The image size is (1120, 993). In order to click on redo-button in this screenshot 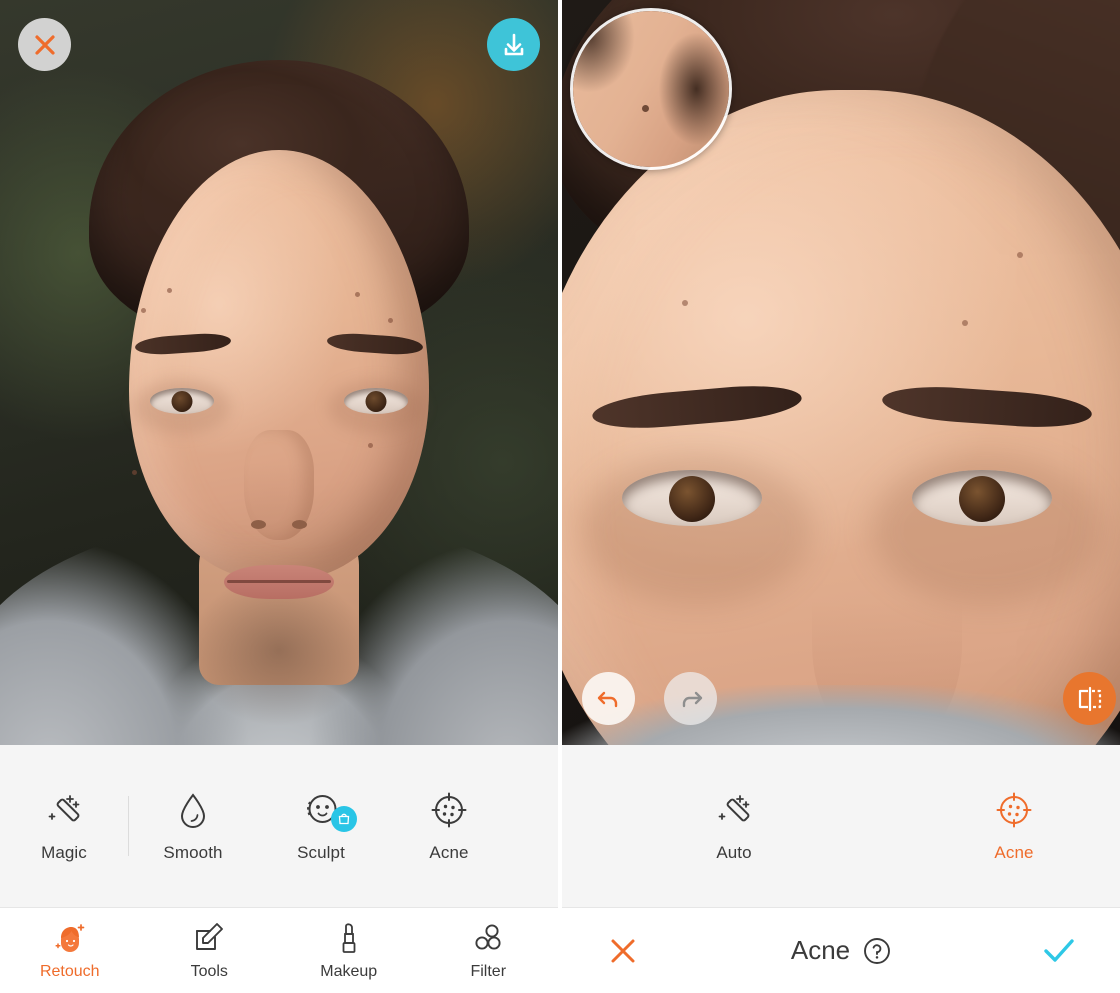, I will do `click(690, 698)`.